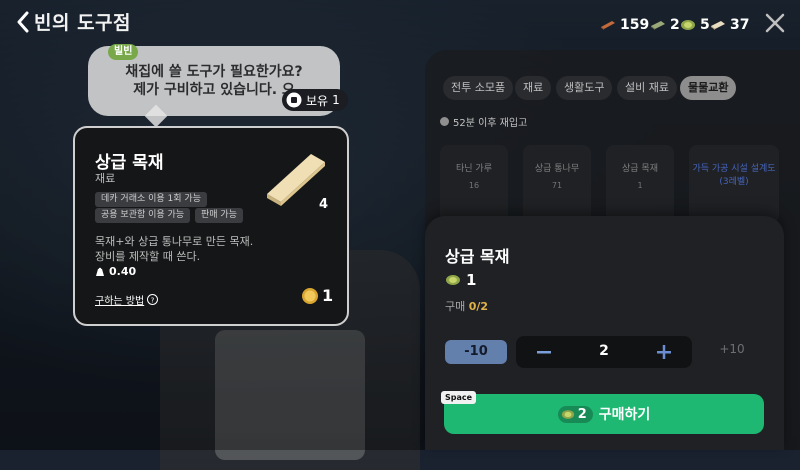  Describe the element at coordinates (718, 25) in the screenshot. I see `bar-icon` at that location.